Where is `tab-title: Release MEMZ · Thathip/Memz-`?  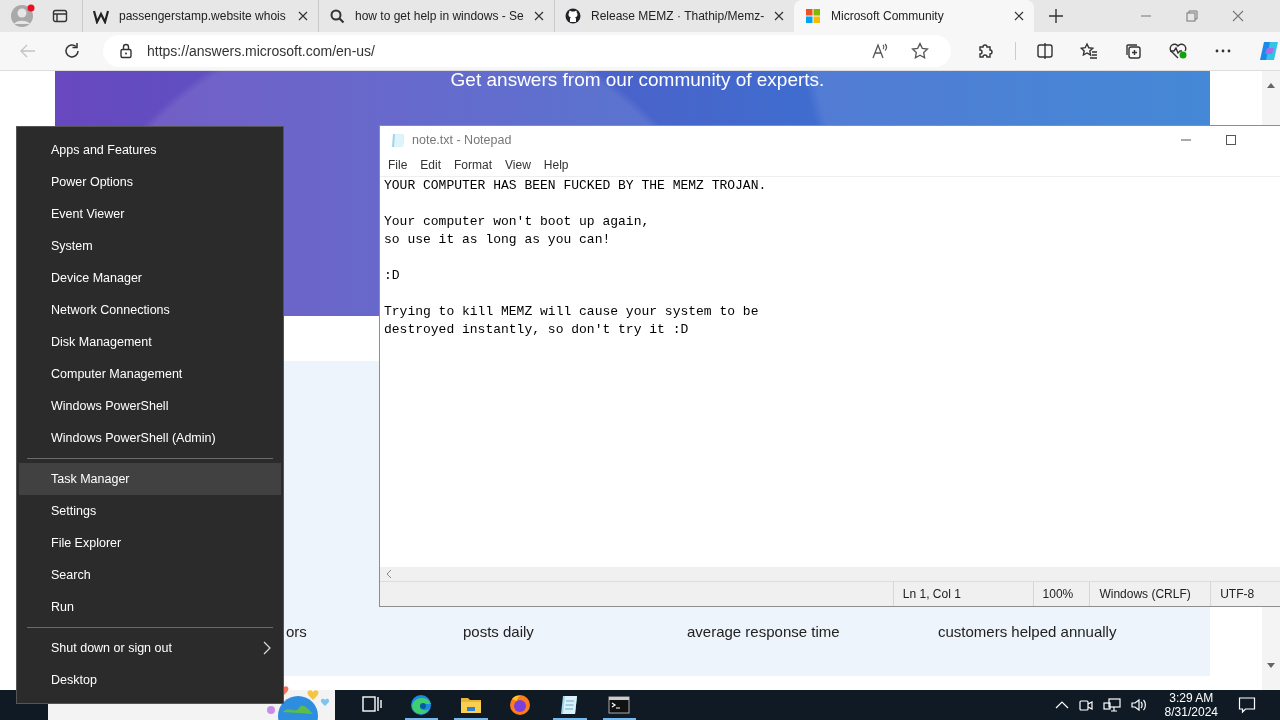
tab-title: Release MEMZ · Thathip/Memz- is located at coordinates (678, 16).